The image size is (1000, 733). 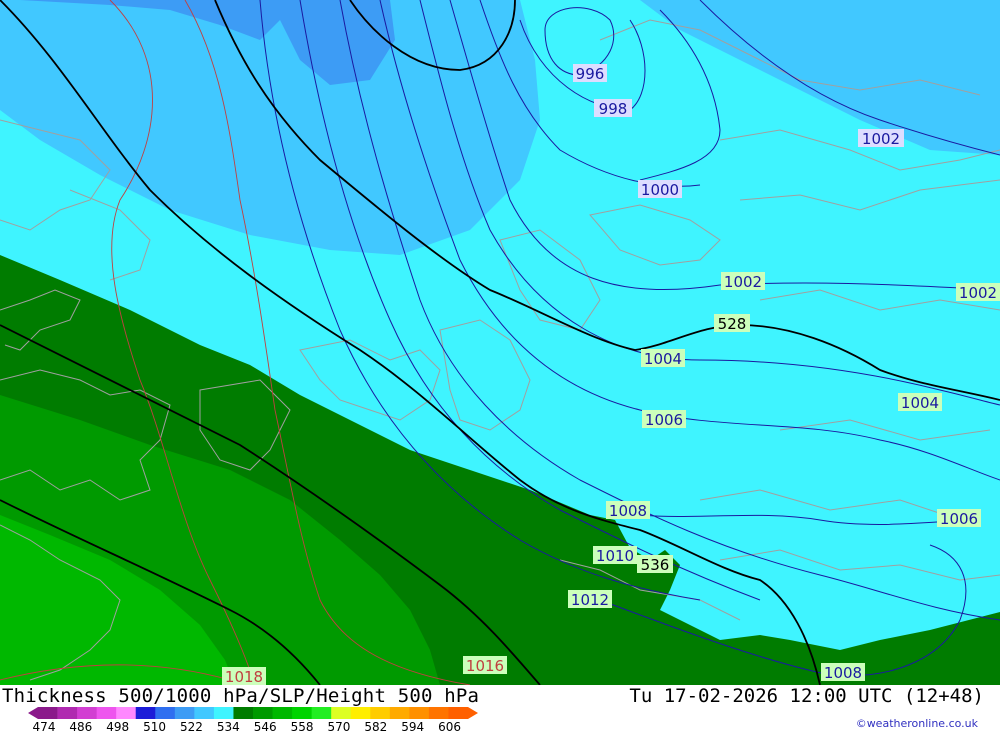 I want to click on legend-tick-label: 486, so click(x=80, y=726).